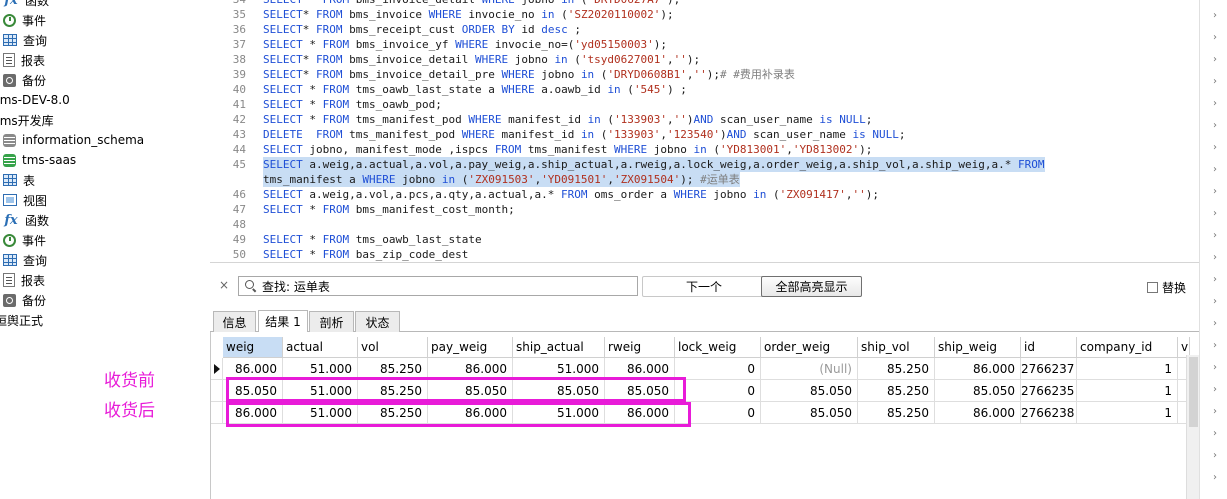  I want to click on database-icon, so click(9, 160).